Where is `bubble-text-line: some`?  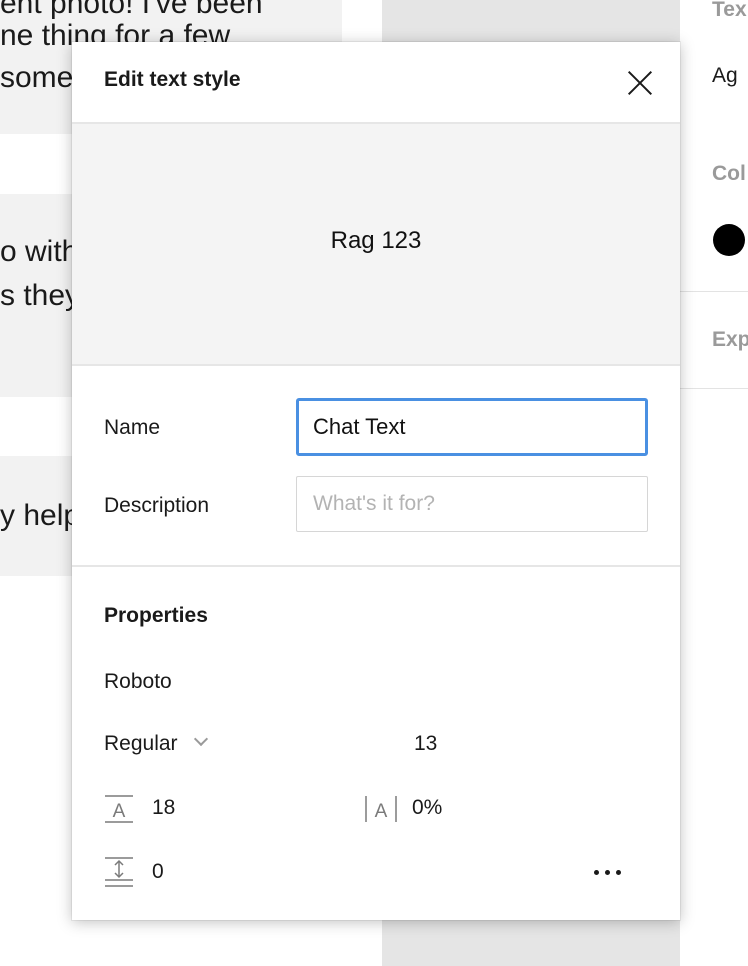
bubble-text-line: some is located at coordinates (37, 77).